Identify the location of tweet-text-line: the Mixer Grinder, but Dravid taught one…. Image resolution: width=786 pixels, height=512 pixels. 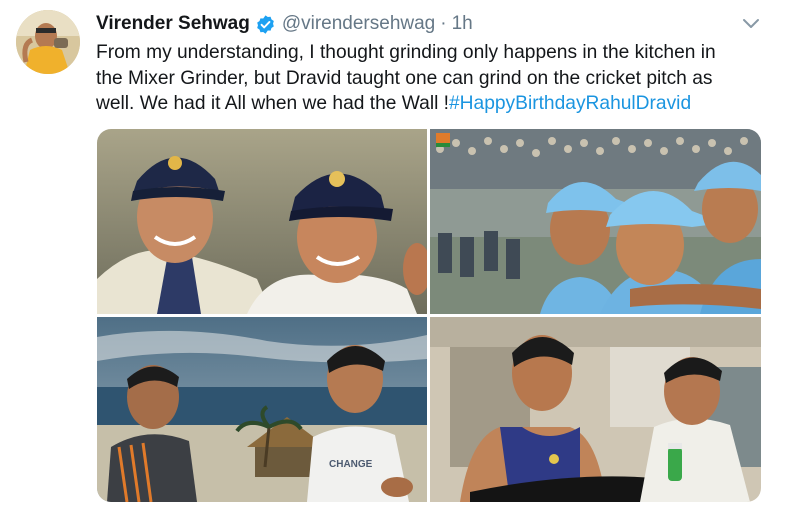
(404, 78).